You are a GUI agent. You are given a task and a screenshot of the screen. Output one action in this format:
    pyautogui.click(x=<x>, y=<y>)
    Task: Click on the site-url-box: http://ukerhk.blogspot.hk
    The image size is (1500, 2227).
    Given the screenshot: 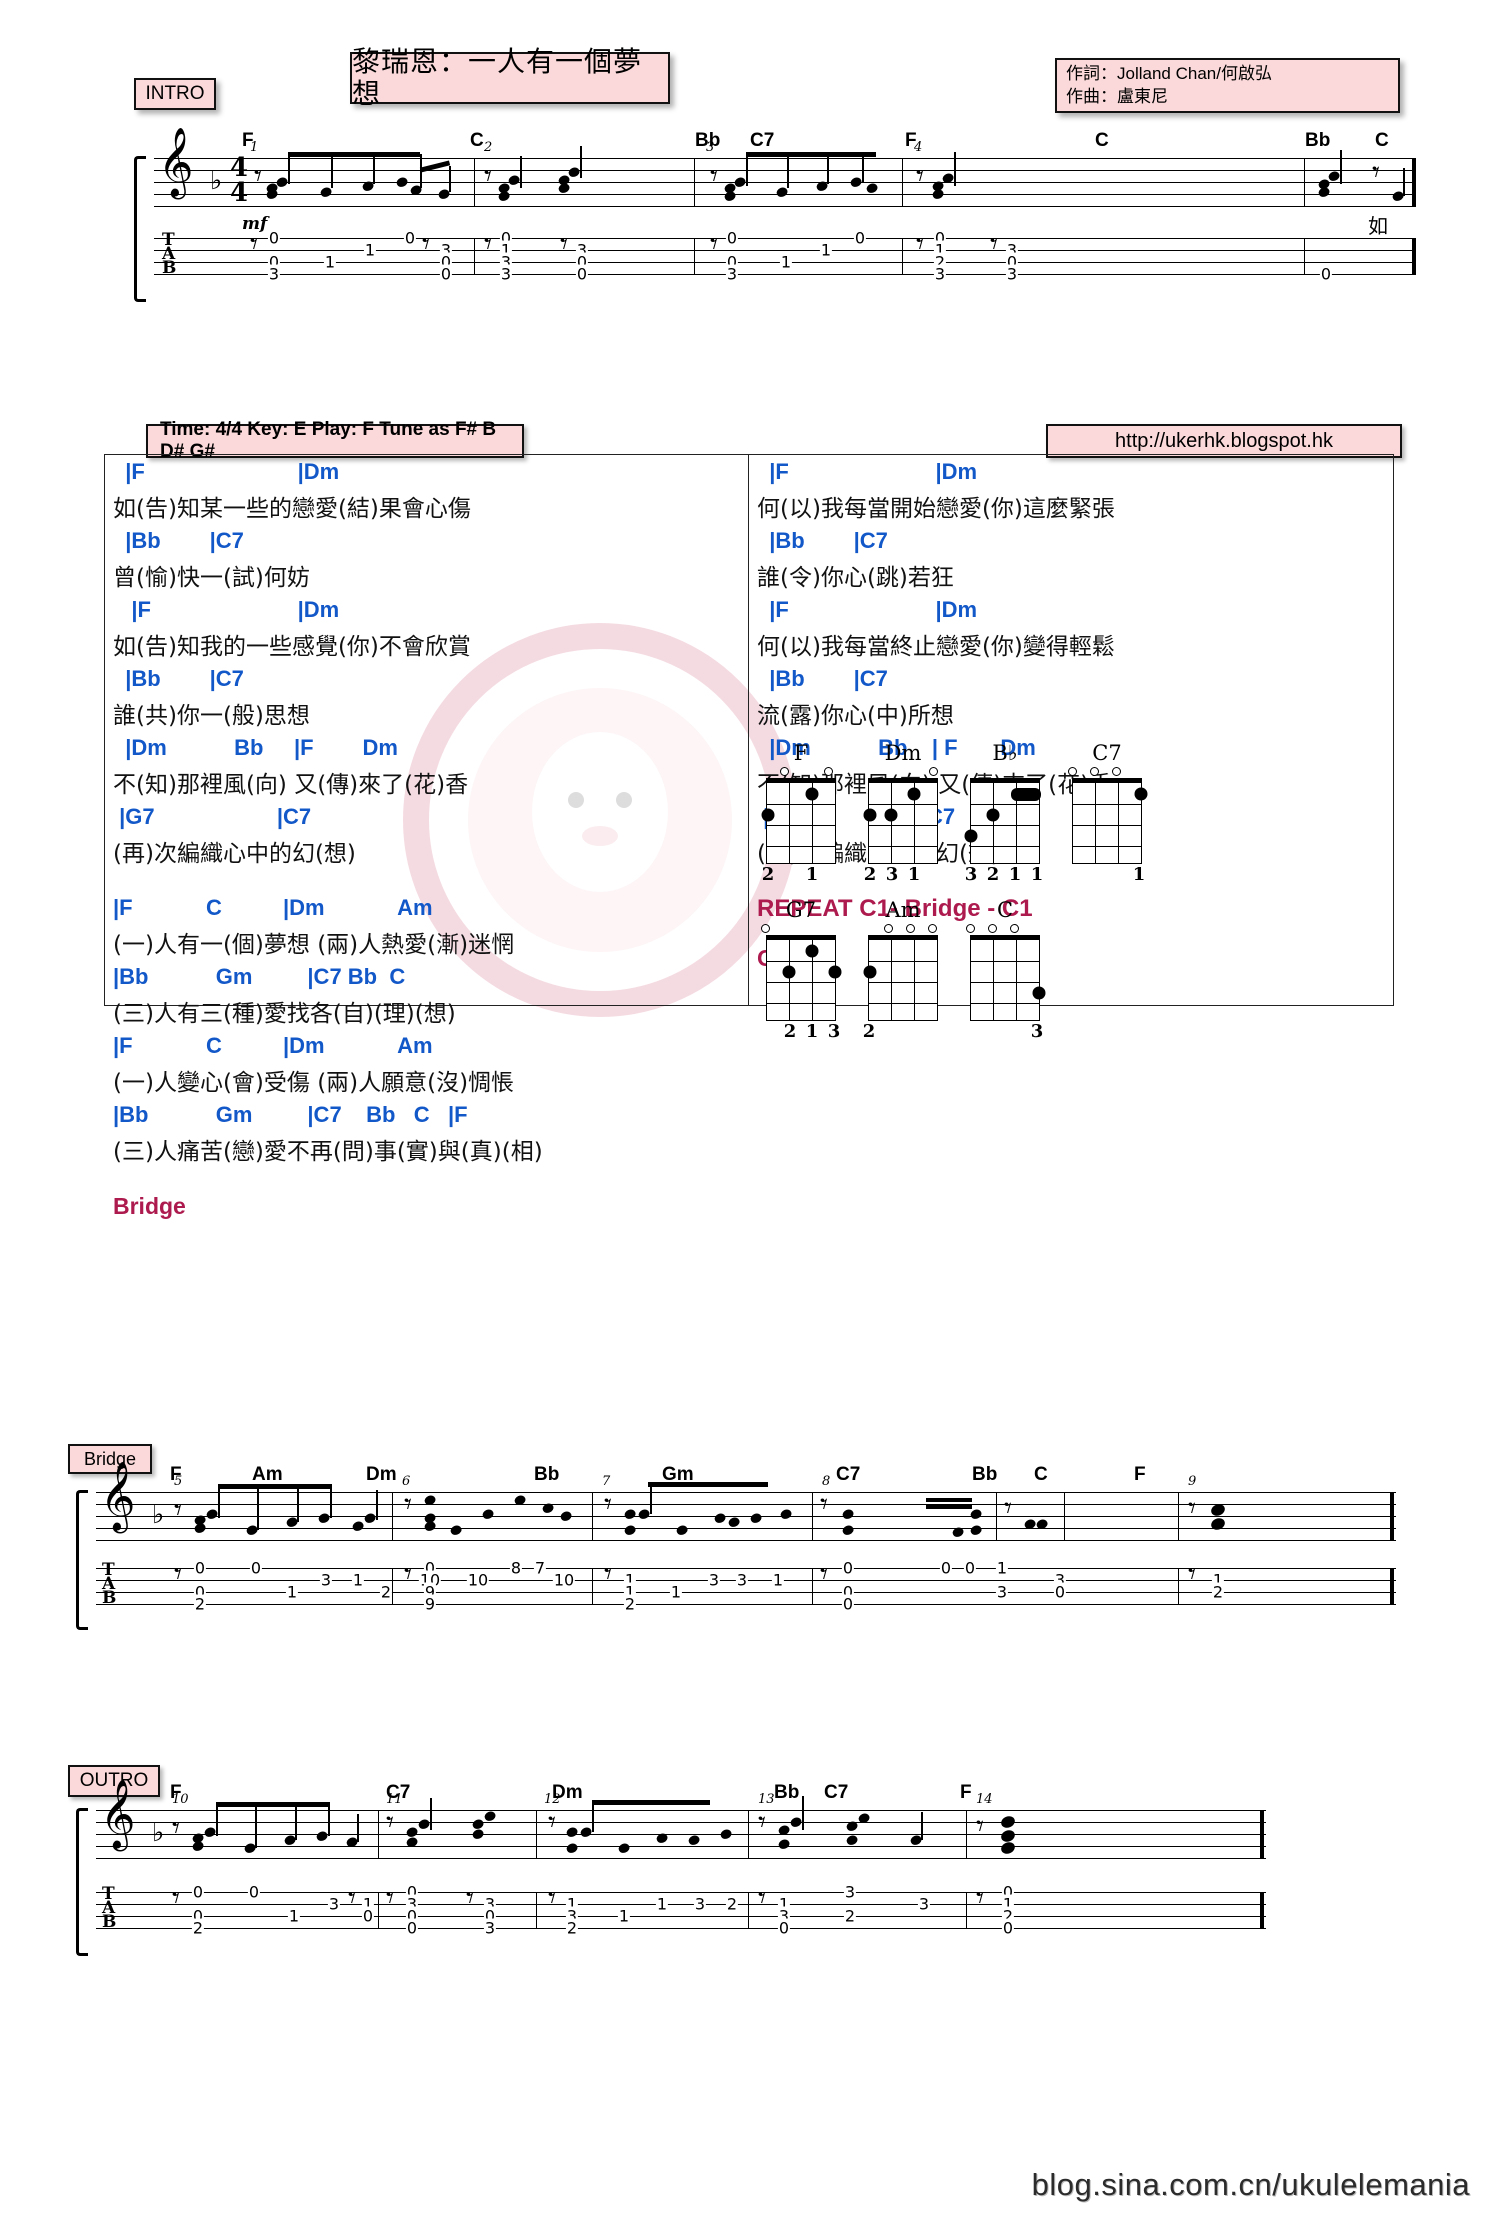 What is the action you would take?
    pyautogui.click(x=1224, y=441)
    